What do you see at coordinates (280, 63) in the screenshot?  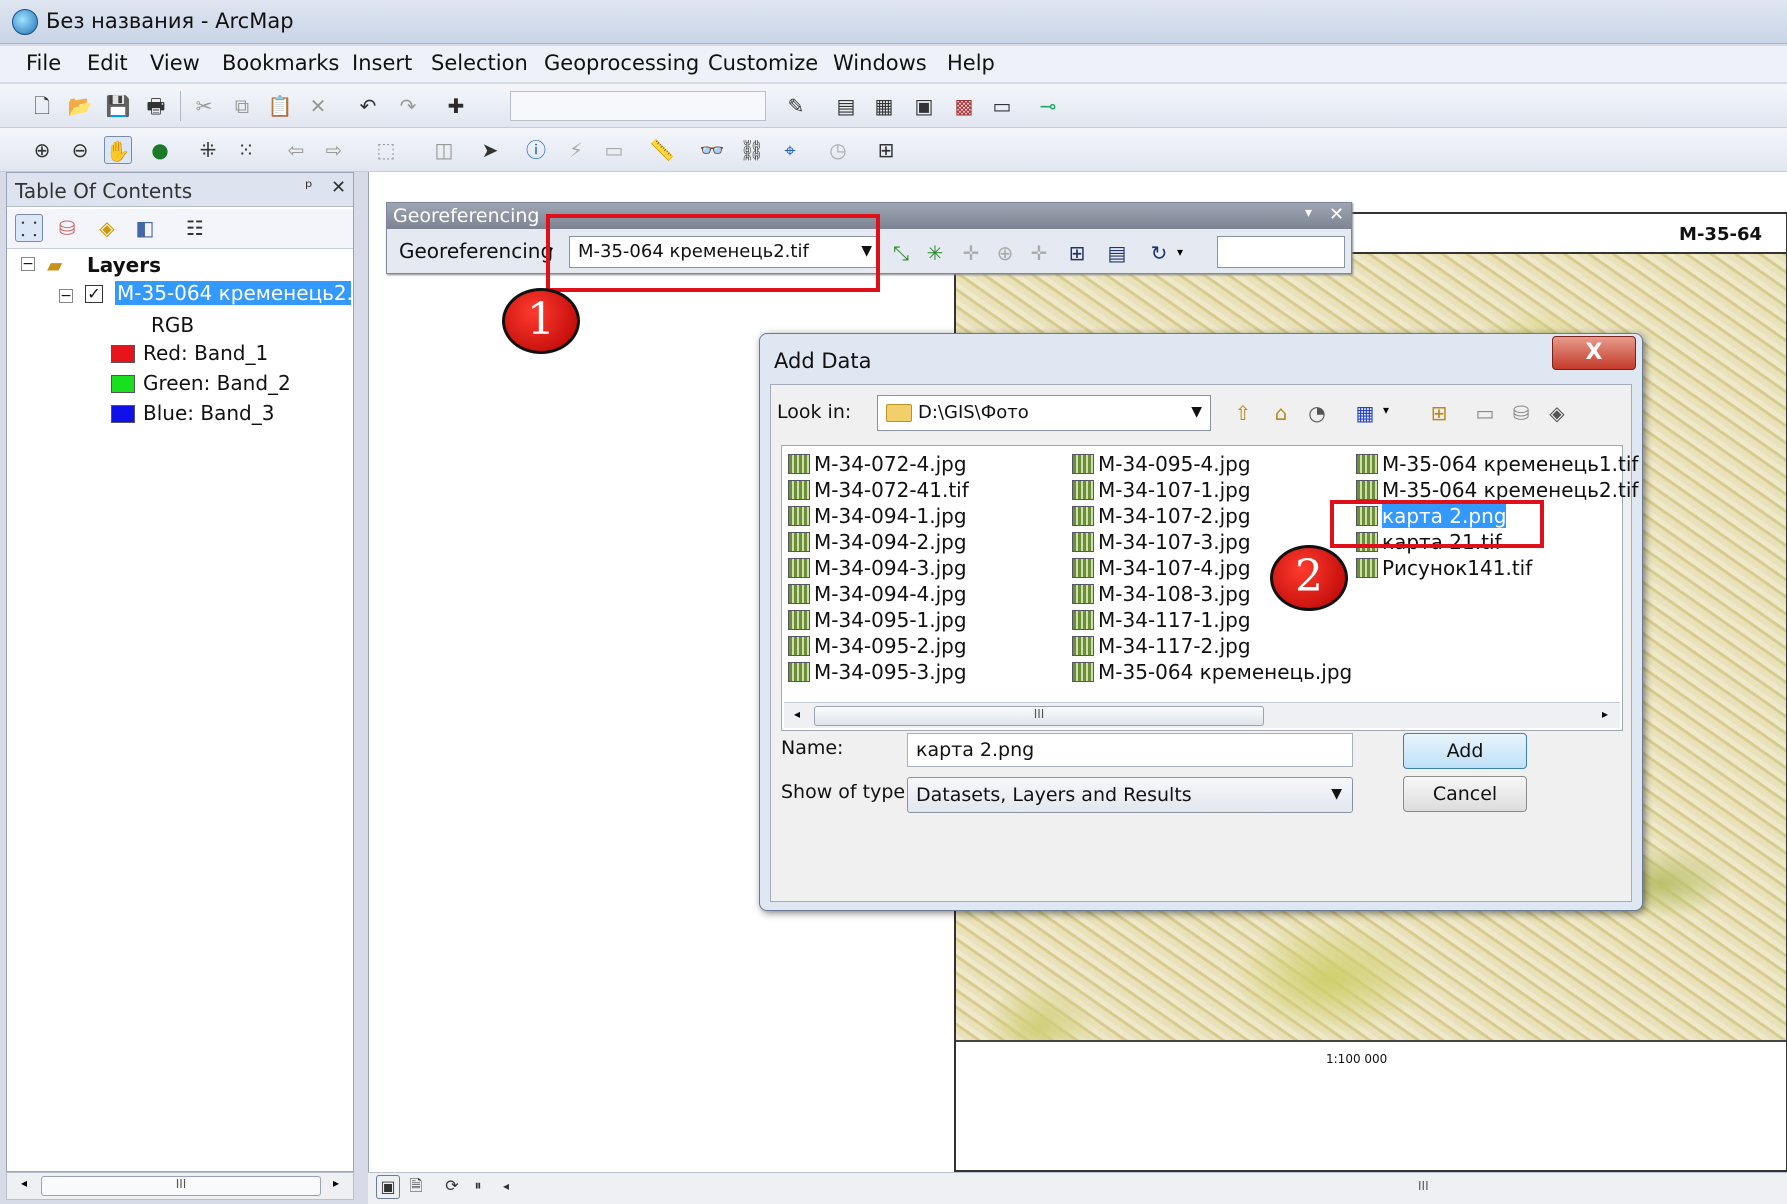 I see `menu-bookmarks: Bookmarks` at bounding box center [280, 63].